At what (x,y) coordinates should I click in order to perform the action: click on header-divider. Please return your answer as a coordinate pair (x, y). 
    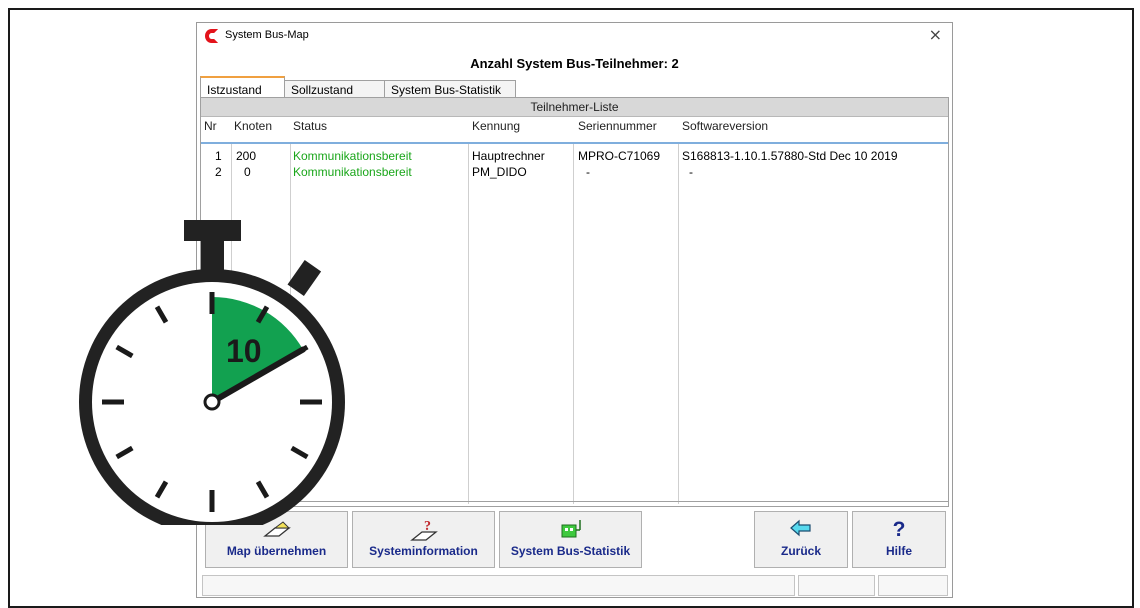
    Looking at the image, I should click on (574, 143).